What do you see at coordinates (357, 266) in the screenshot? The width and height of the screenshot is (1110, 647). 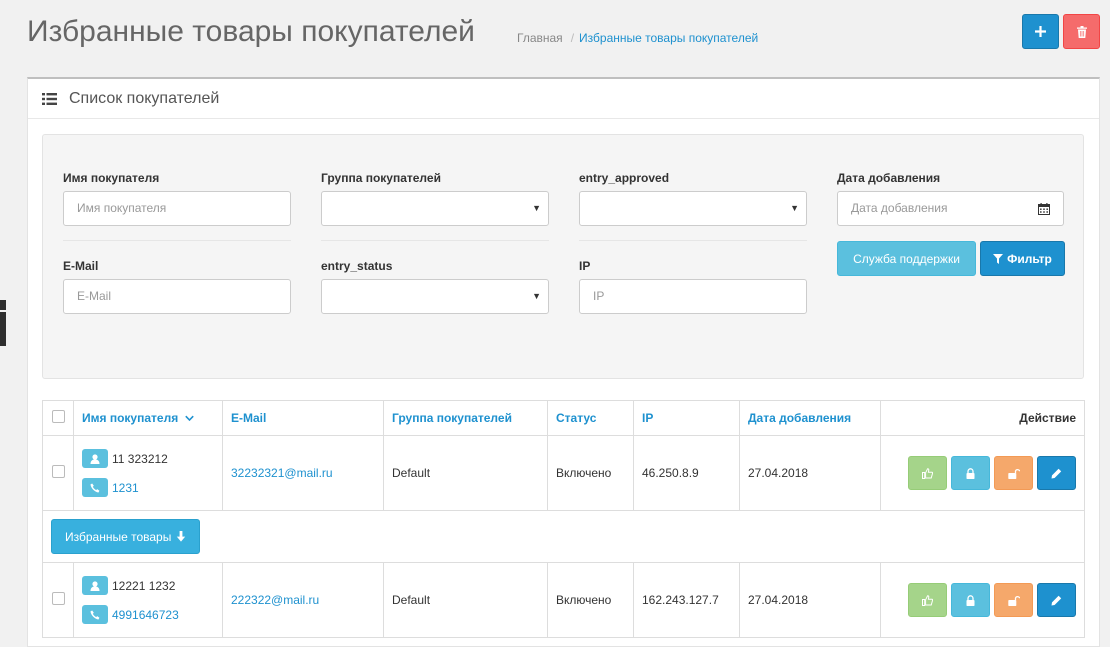 I see `filter-status-label: entry_status` at bounding box center [357, 266].